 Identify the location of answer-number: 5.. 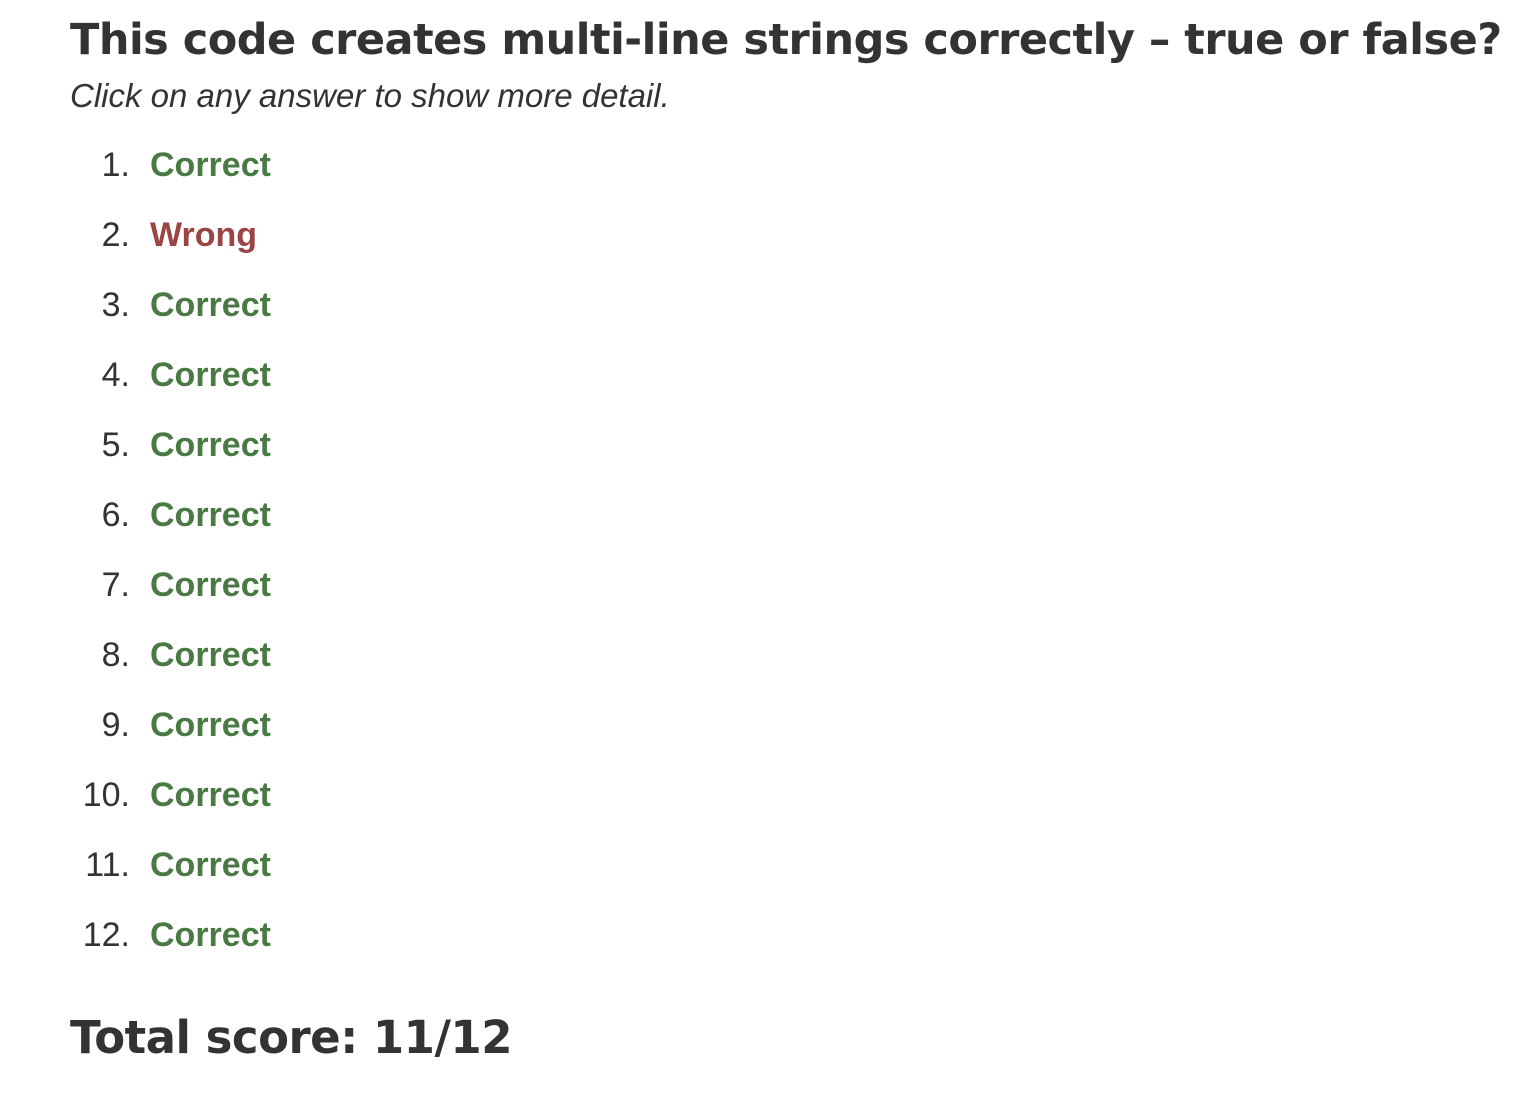
(115, 444).